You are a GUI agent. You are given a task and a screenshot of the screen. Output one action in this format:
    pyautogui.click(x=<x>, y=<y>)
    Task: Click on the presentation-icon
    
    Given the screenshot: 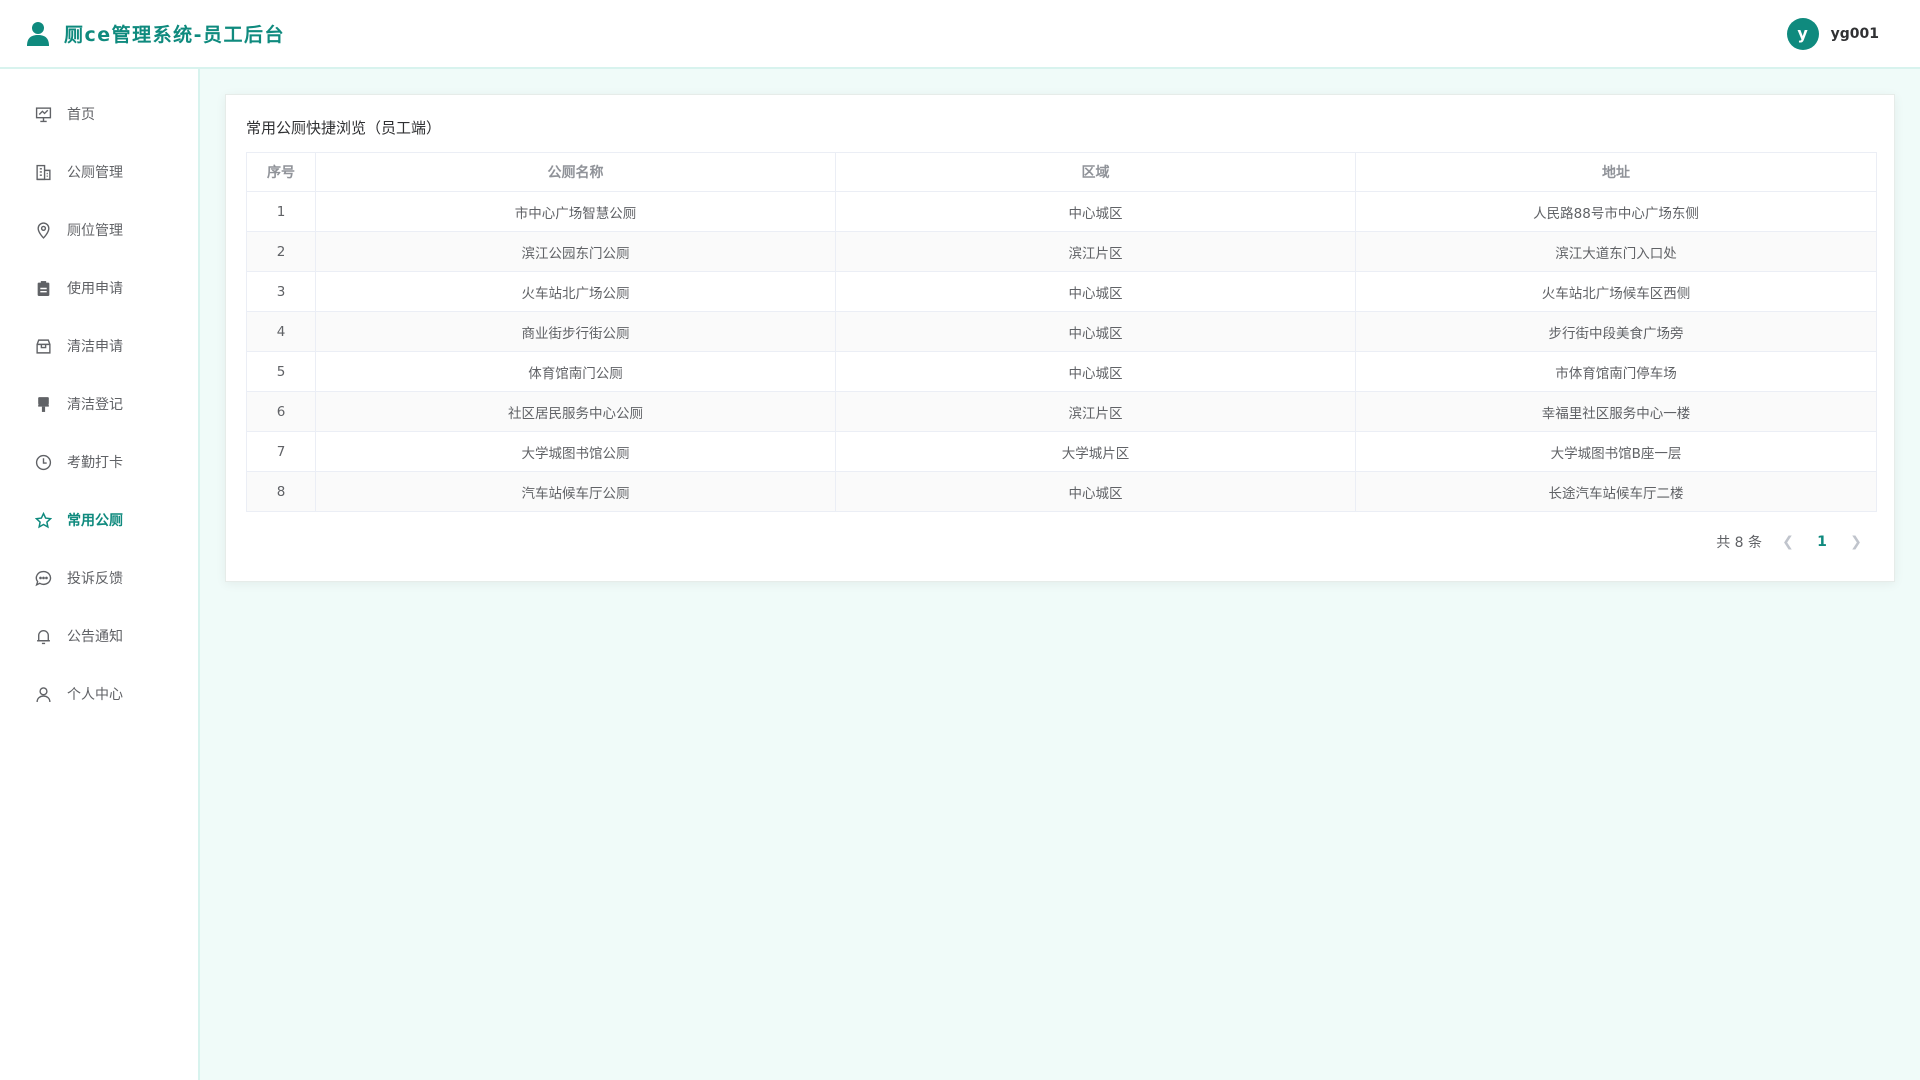 What is the action you would take?
    pyautogui.click(x=43, y=114)
    